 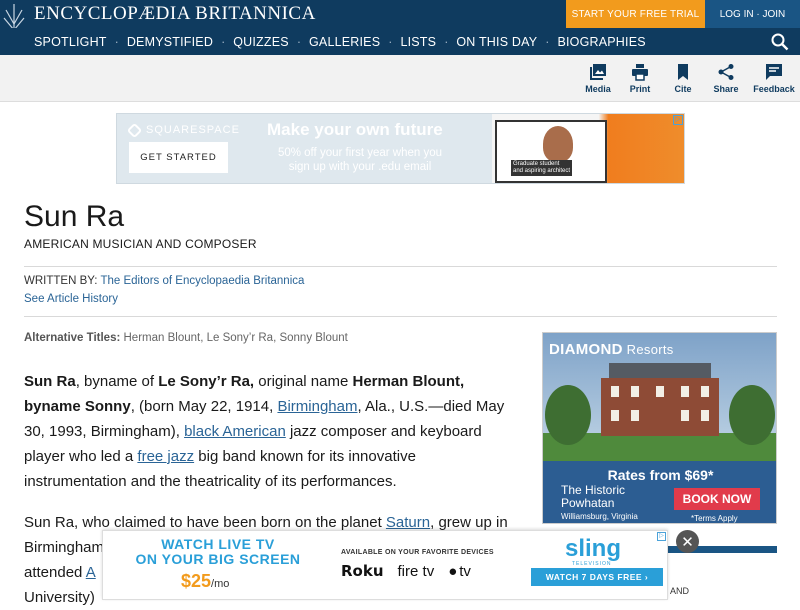 I want to click on print-button: Print, so click(x=640, y=78).